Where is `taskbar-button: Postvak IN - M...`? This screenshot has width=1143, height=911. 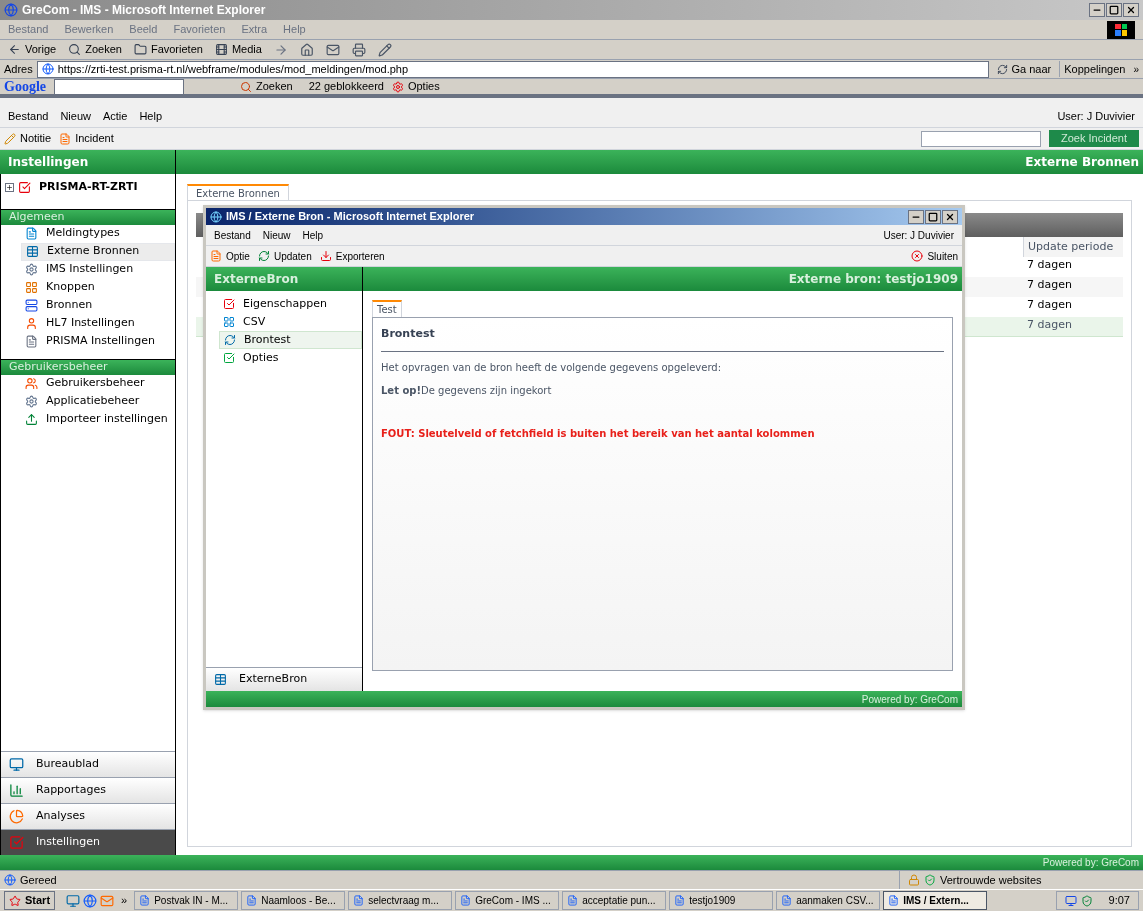
taskbar-button: Postvak IN - M... is located at coordinates (186, 900).